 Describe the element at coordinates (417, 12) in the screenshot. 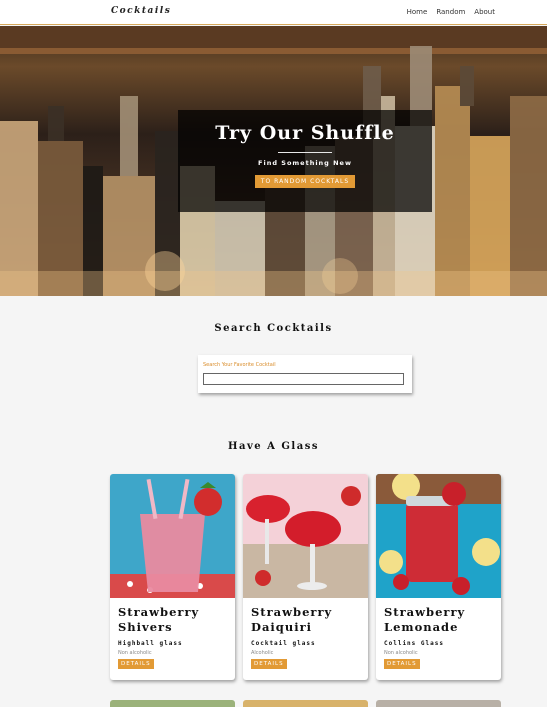

I see `nav-link-home: Home` at that location.